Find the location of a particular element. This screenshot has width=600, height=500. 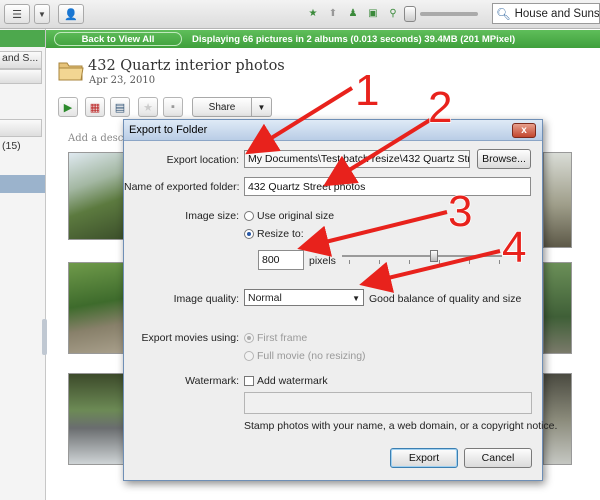

location-pin-icon: ⚲ is located at coordinates (393, 13).